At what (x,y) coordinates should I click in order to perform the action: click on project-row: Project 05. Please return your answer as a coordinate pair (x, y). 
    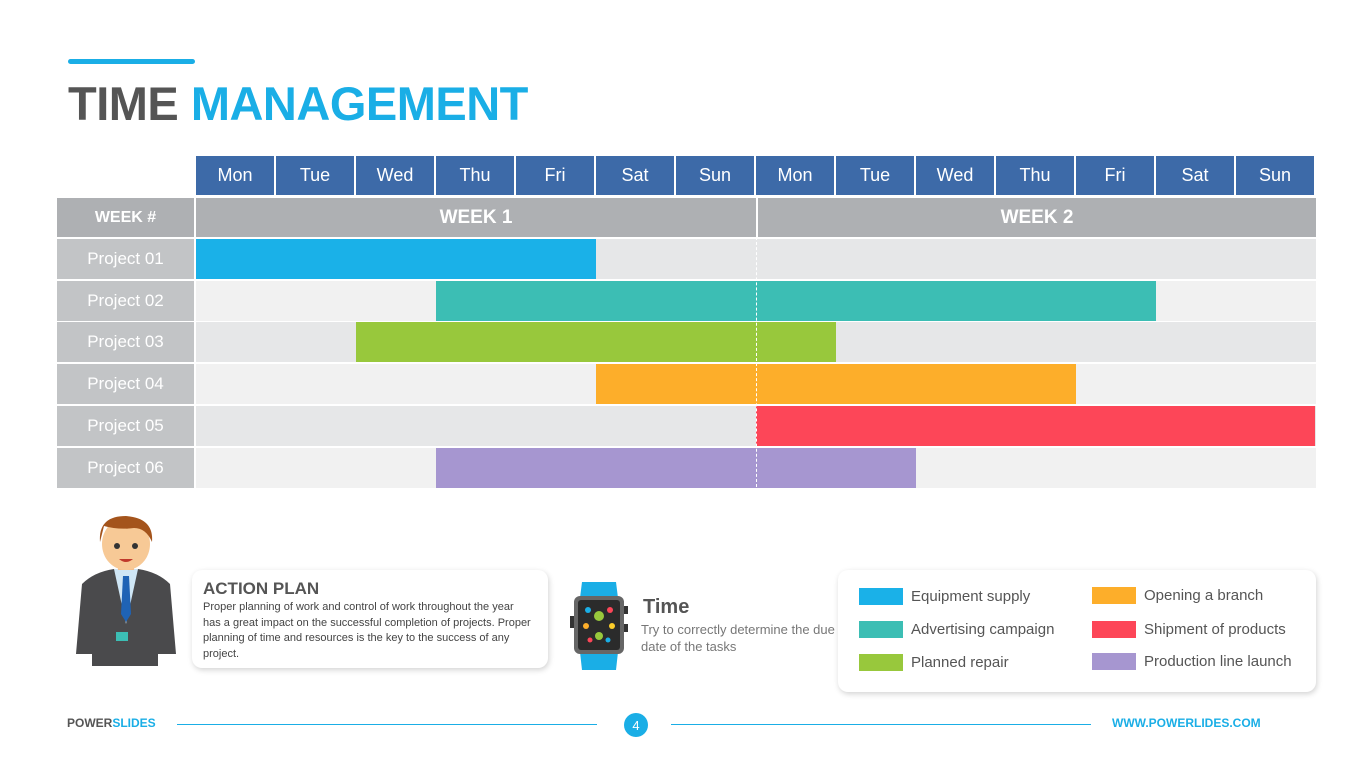
    Looking at the image, I should click on (687, 425).